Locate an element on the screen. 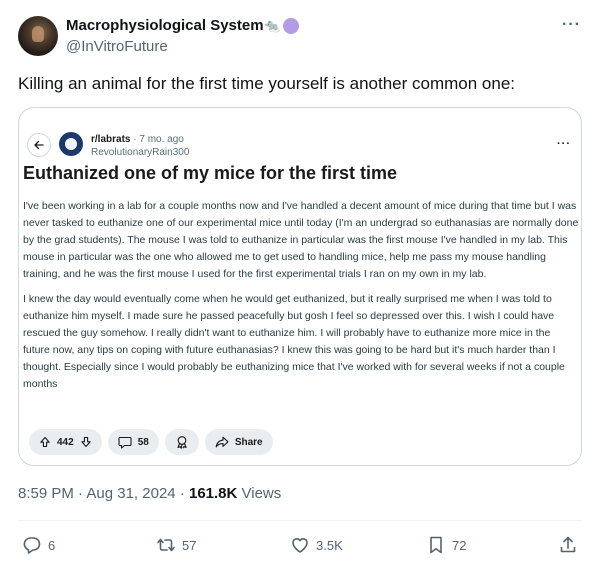 The width and height of the screenshot is (598, 562). post-actions: 442 58 Share is located at coordinates (151, 442).